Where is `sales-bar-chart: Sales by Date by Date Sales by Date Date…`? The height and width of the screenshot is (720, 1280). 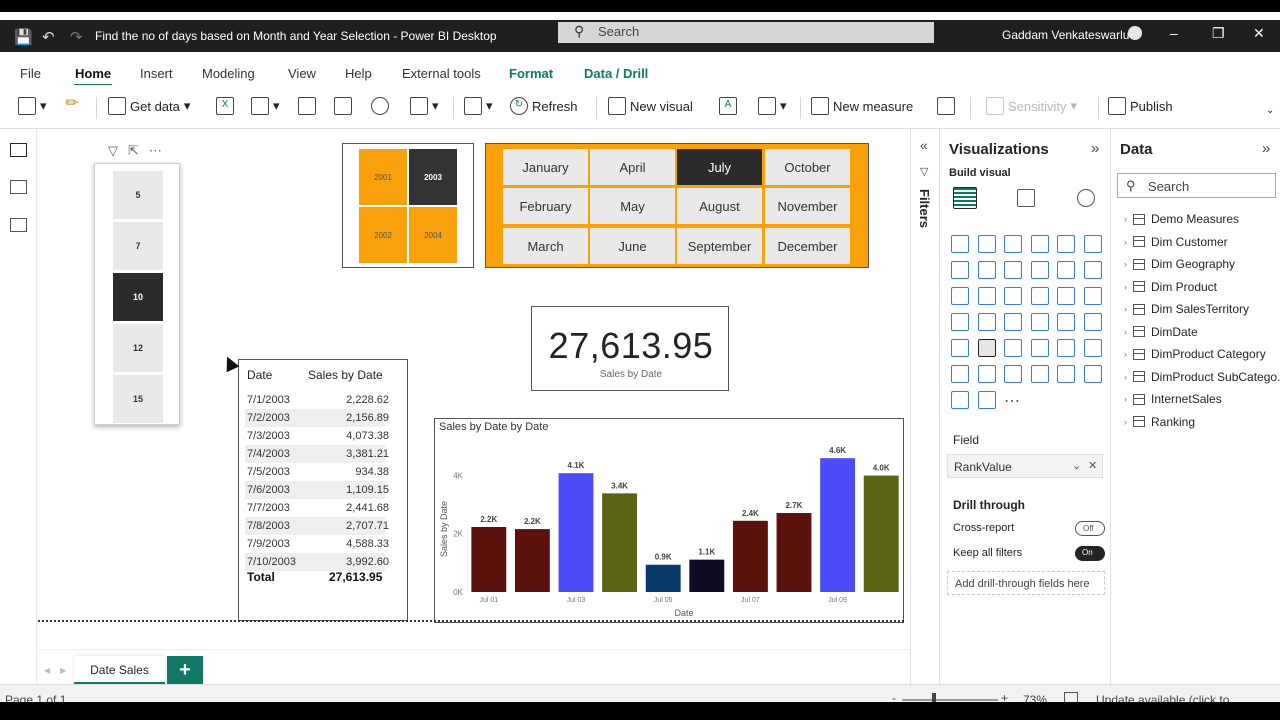
sales-bar-chart: Sales by Date by Date Sales by Date Date… is located at coordinates (669, 520).